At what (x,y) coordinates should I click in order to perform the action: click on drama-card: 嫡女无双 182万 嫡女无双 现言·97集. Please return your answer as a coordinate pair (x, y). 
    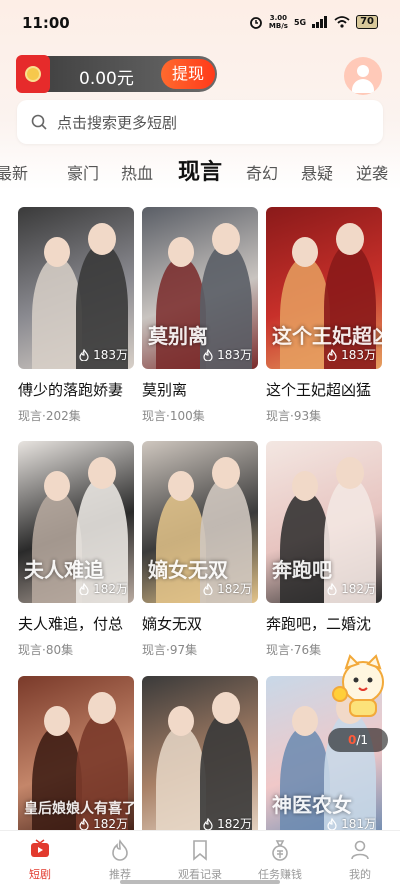
    Looking at the image, I should click on (200, 549).